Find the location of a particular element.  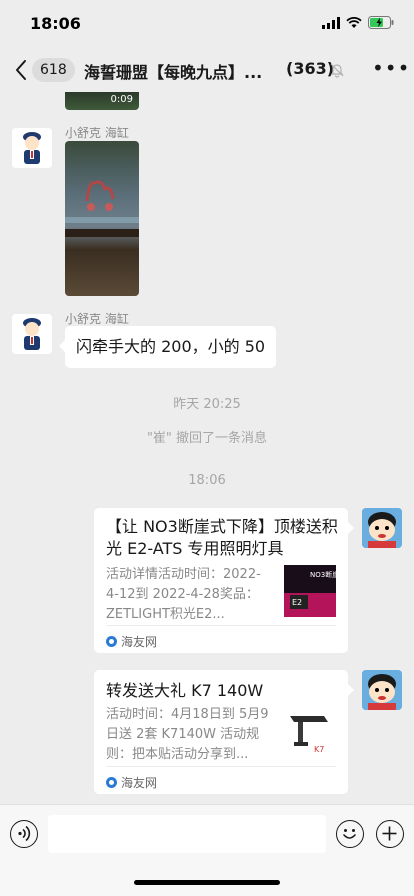

smiley-icon is located at coordinates (349, 834).